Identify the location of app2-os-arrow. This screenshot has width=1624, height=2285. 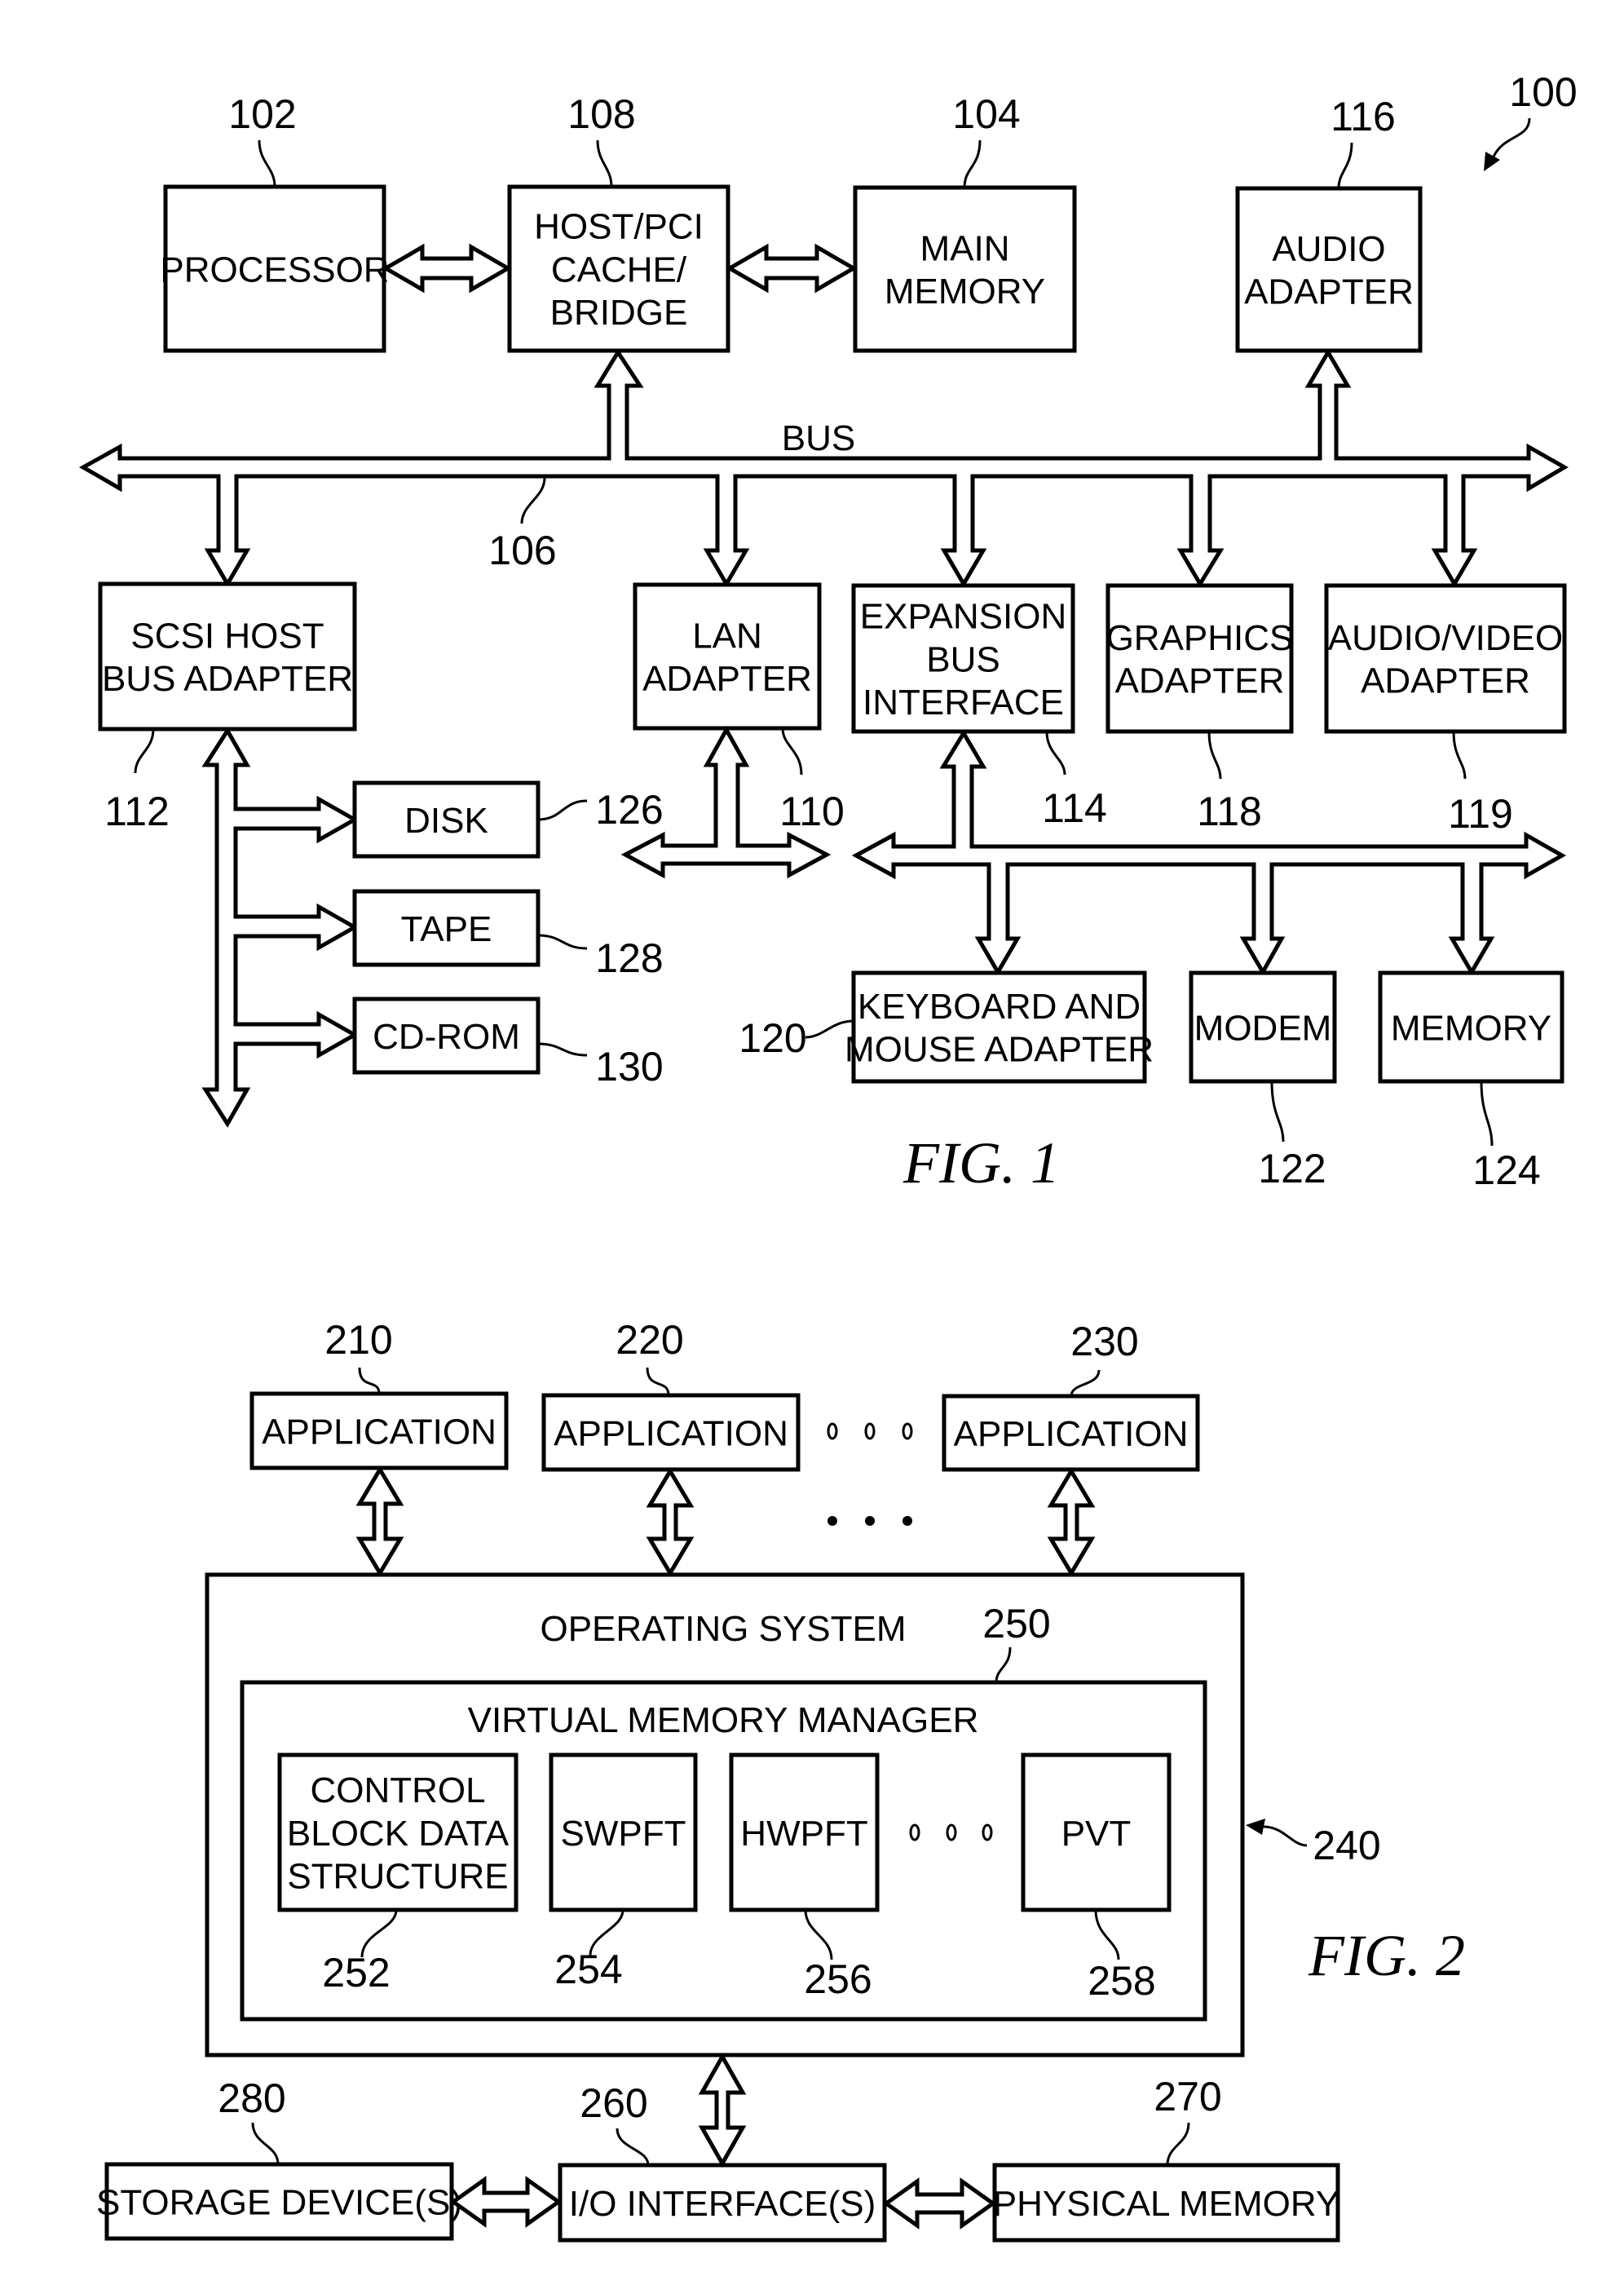
(670, 1522).